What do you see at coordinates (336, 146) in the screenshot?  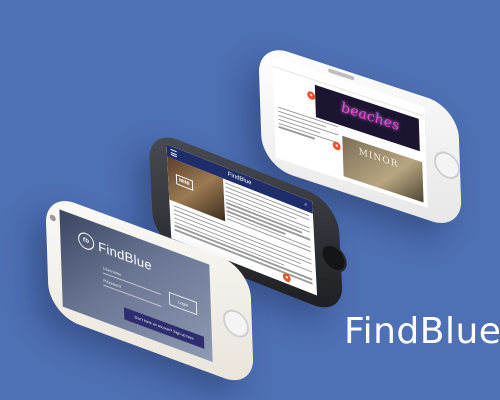 I see `feed-badge-icon: ●` at bounding box center [336, 146].